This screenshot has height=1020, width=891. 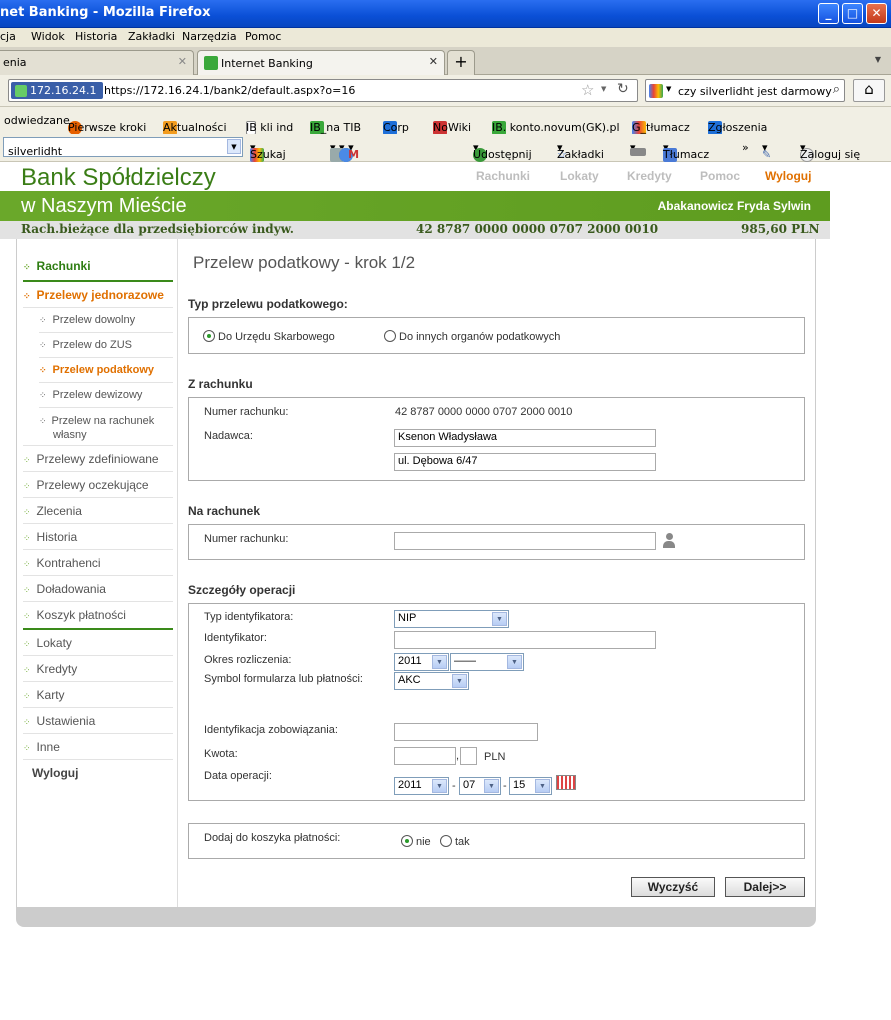 I want to click on symbol-select: AKC ▼, so click(x=431, y=681).